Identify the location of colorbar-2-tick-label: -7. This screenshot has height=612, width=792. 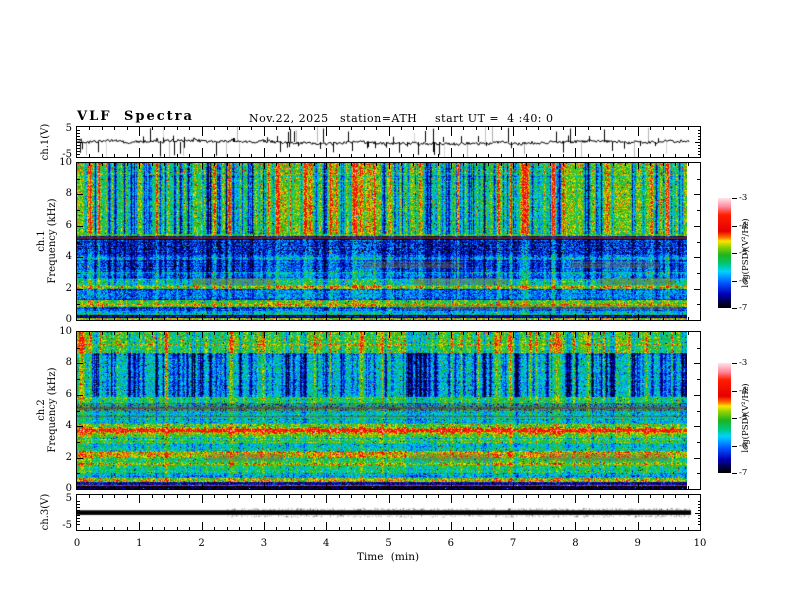
(743, 473).